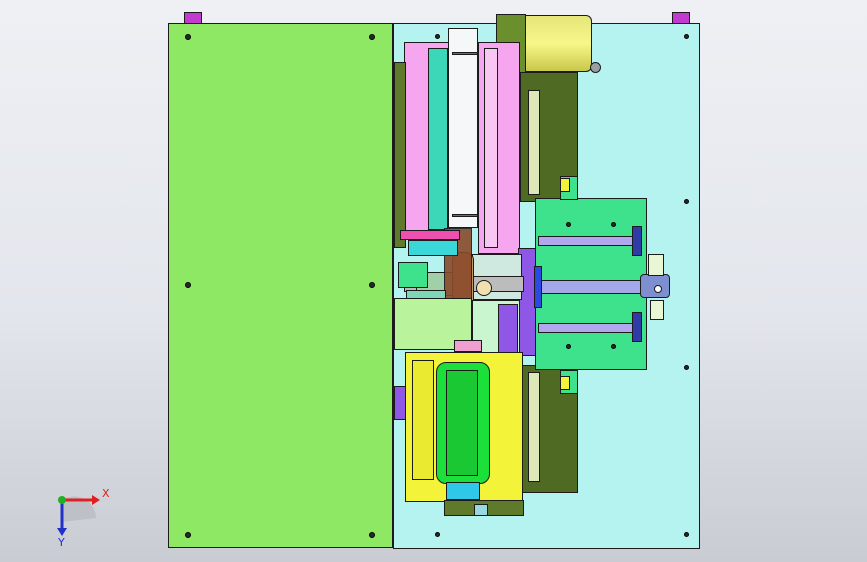  Describe the element at coordinates (586, 241) in the screenshot. I see `guide-rod-upper` at that location.